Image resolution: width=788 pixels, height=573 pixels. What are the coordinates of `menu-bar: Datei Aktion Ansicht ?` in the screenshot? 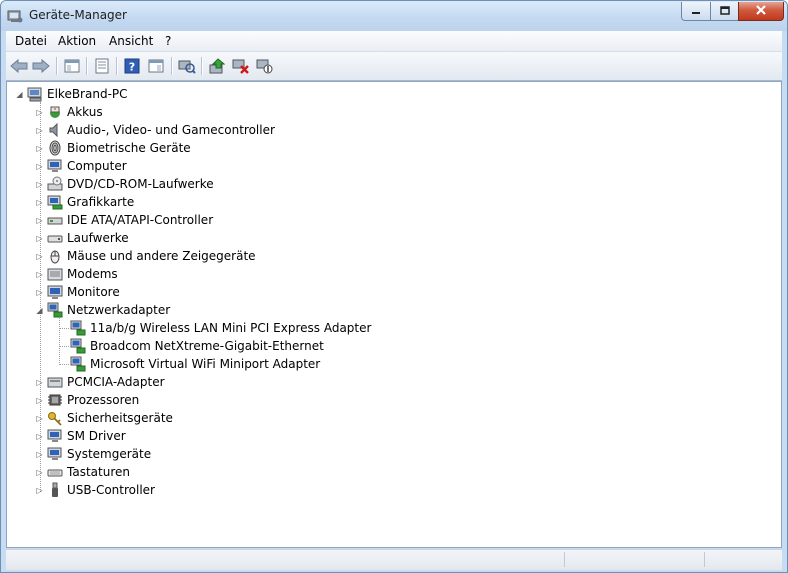 It's located at (394, 41).